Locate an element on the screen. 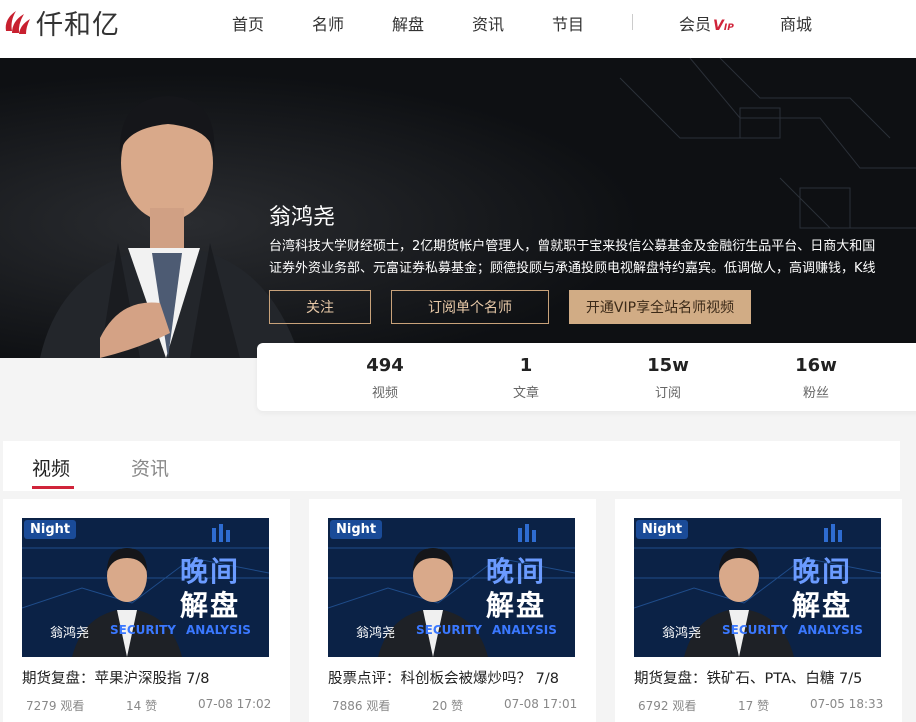  active-tab-indicator is located at coordinates (53, 487).